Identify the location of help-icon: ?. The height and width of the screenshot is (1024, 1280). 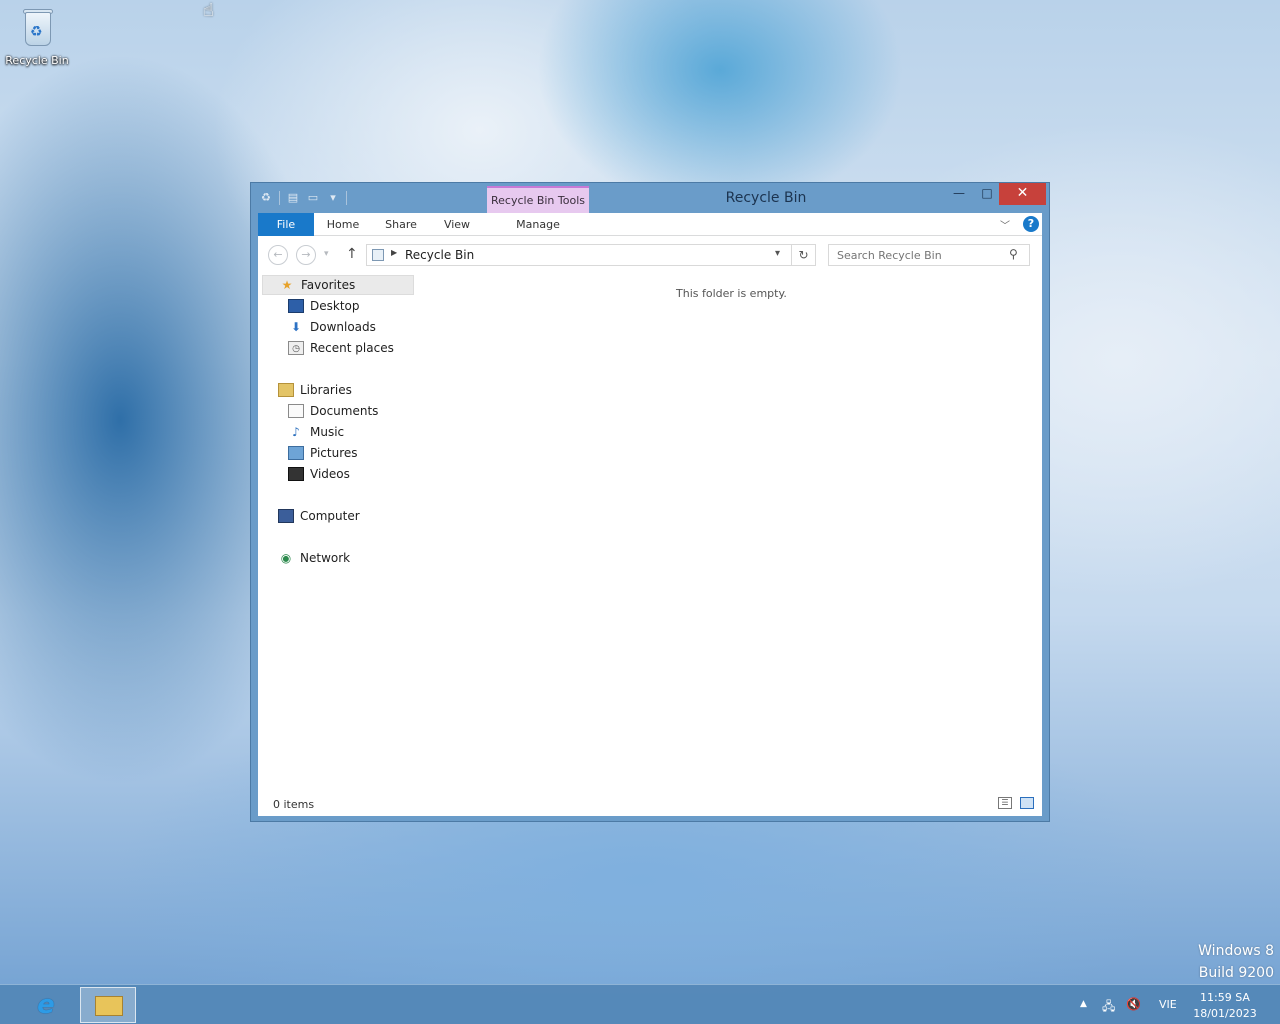
(1031, 224).